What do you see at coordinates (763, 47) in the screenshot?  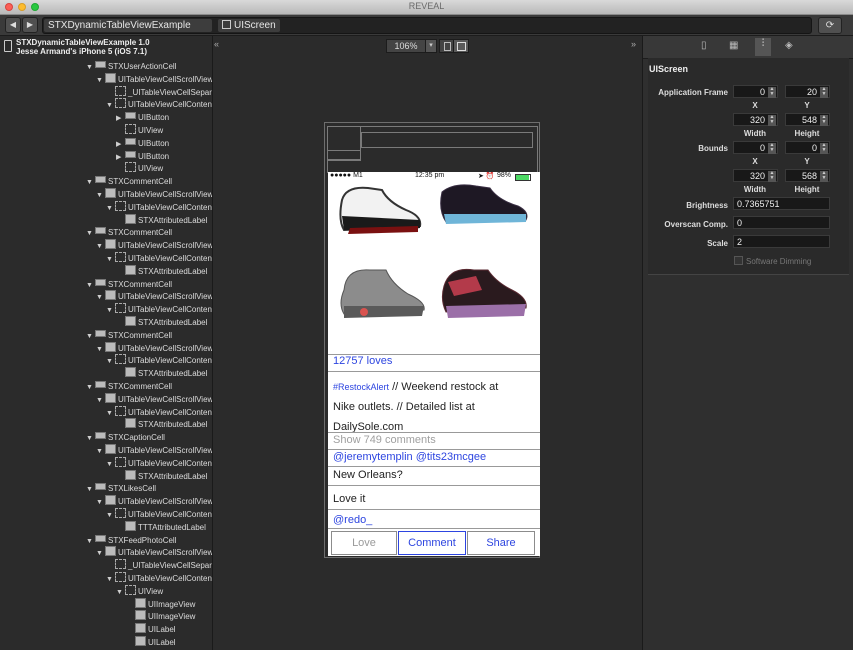 I see `sliders-icon: ⫶` at bounding box center [763, 47].